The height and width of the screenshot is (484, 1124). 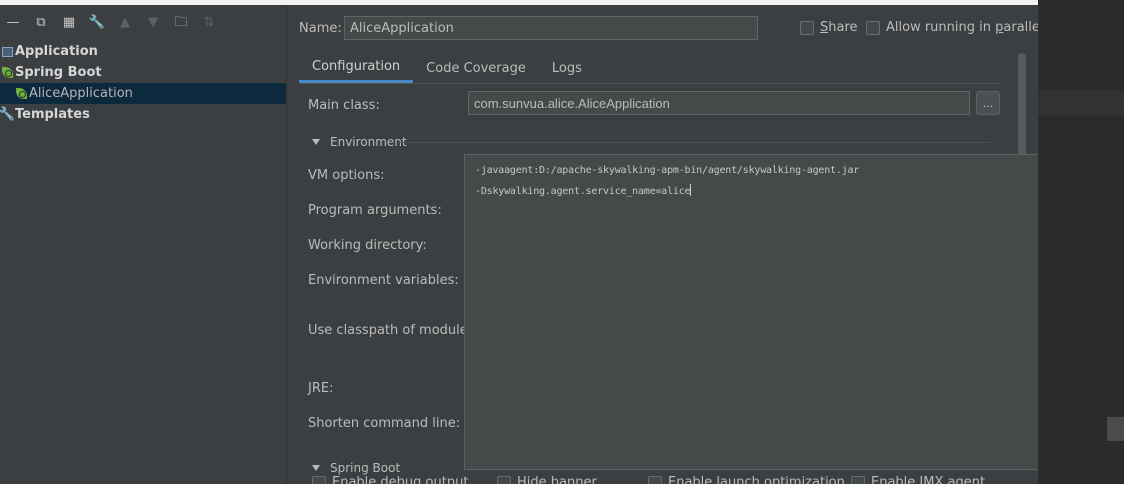 What do you see at coordinates (694, 142) in the screenshot?
I see `section-divider` at bounding box center [694, 142].